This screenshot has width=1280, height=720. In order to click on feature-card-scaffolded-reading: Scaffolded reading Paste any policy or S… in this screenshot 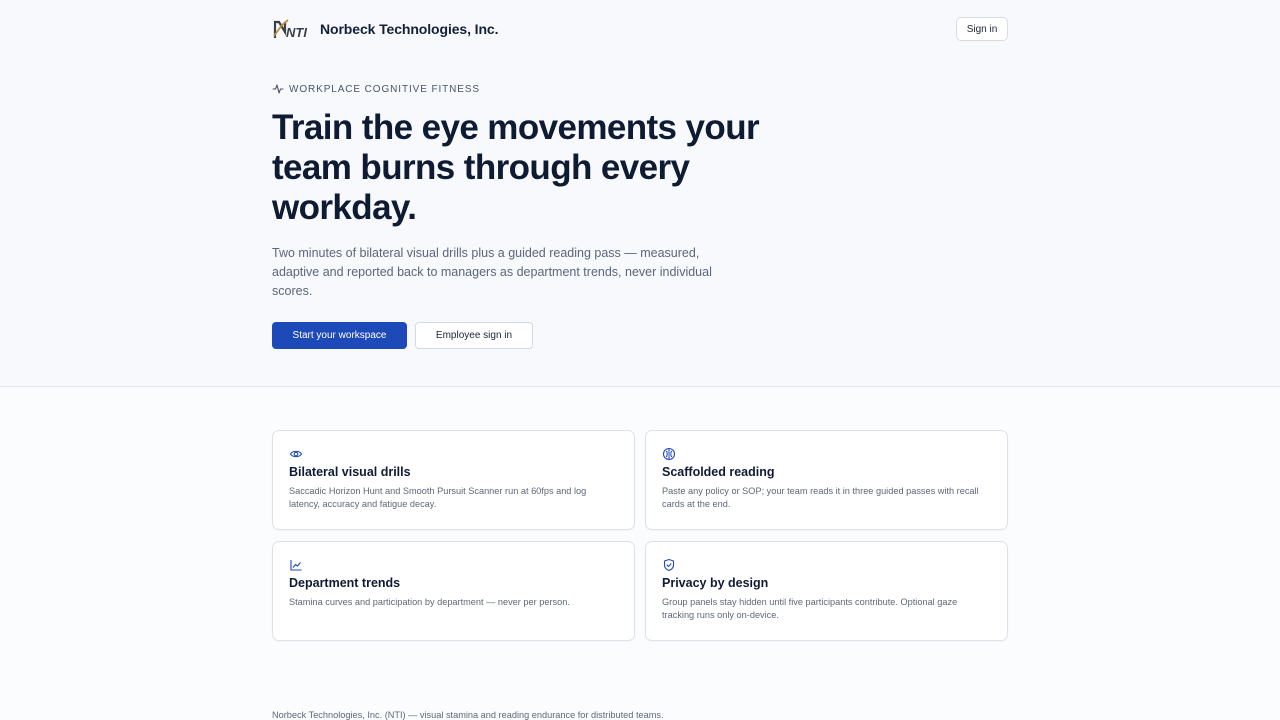, I will do `click(826, 480)`.